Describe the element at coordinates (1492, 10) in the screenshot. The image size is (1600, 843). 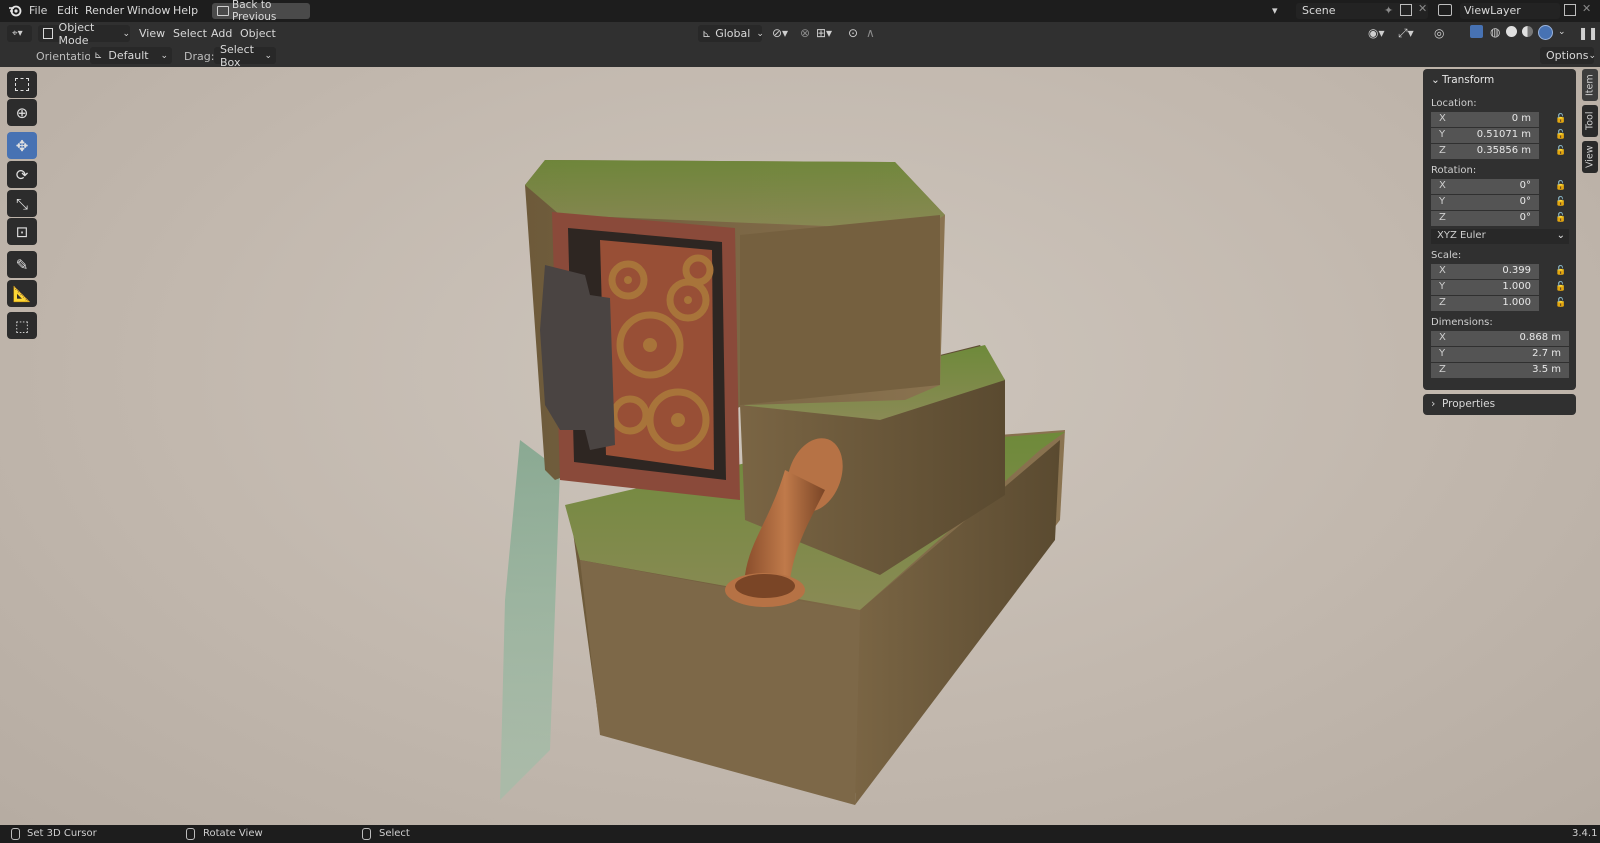
I see `view-layer-name: ViewLayer` at that location.